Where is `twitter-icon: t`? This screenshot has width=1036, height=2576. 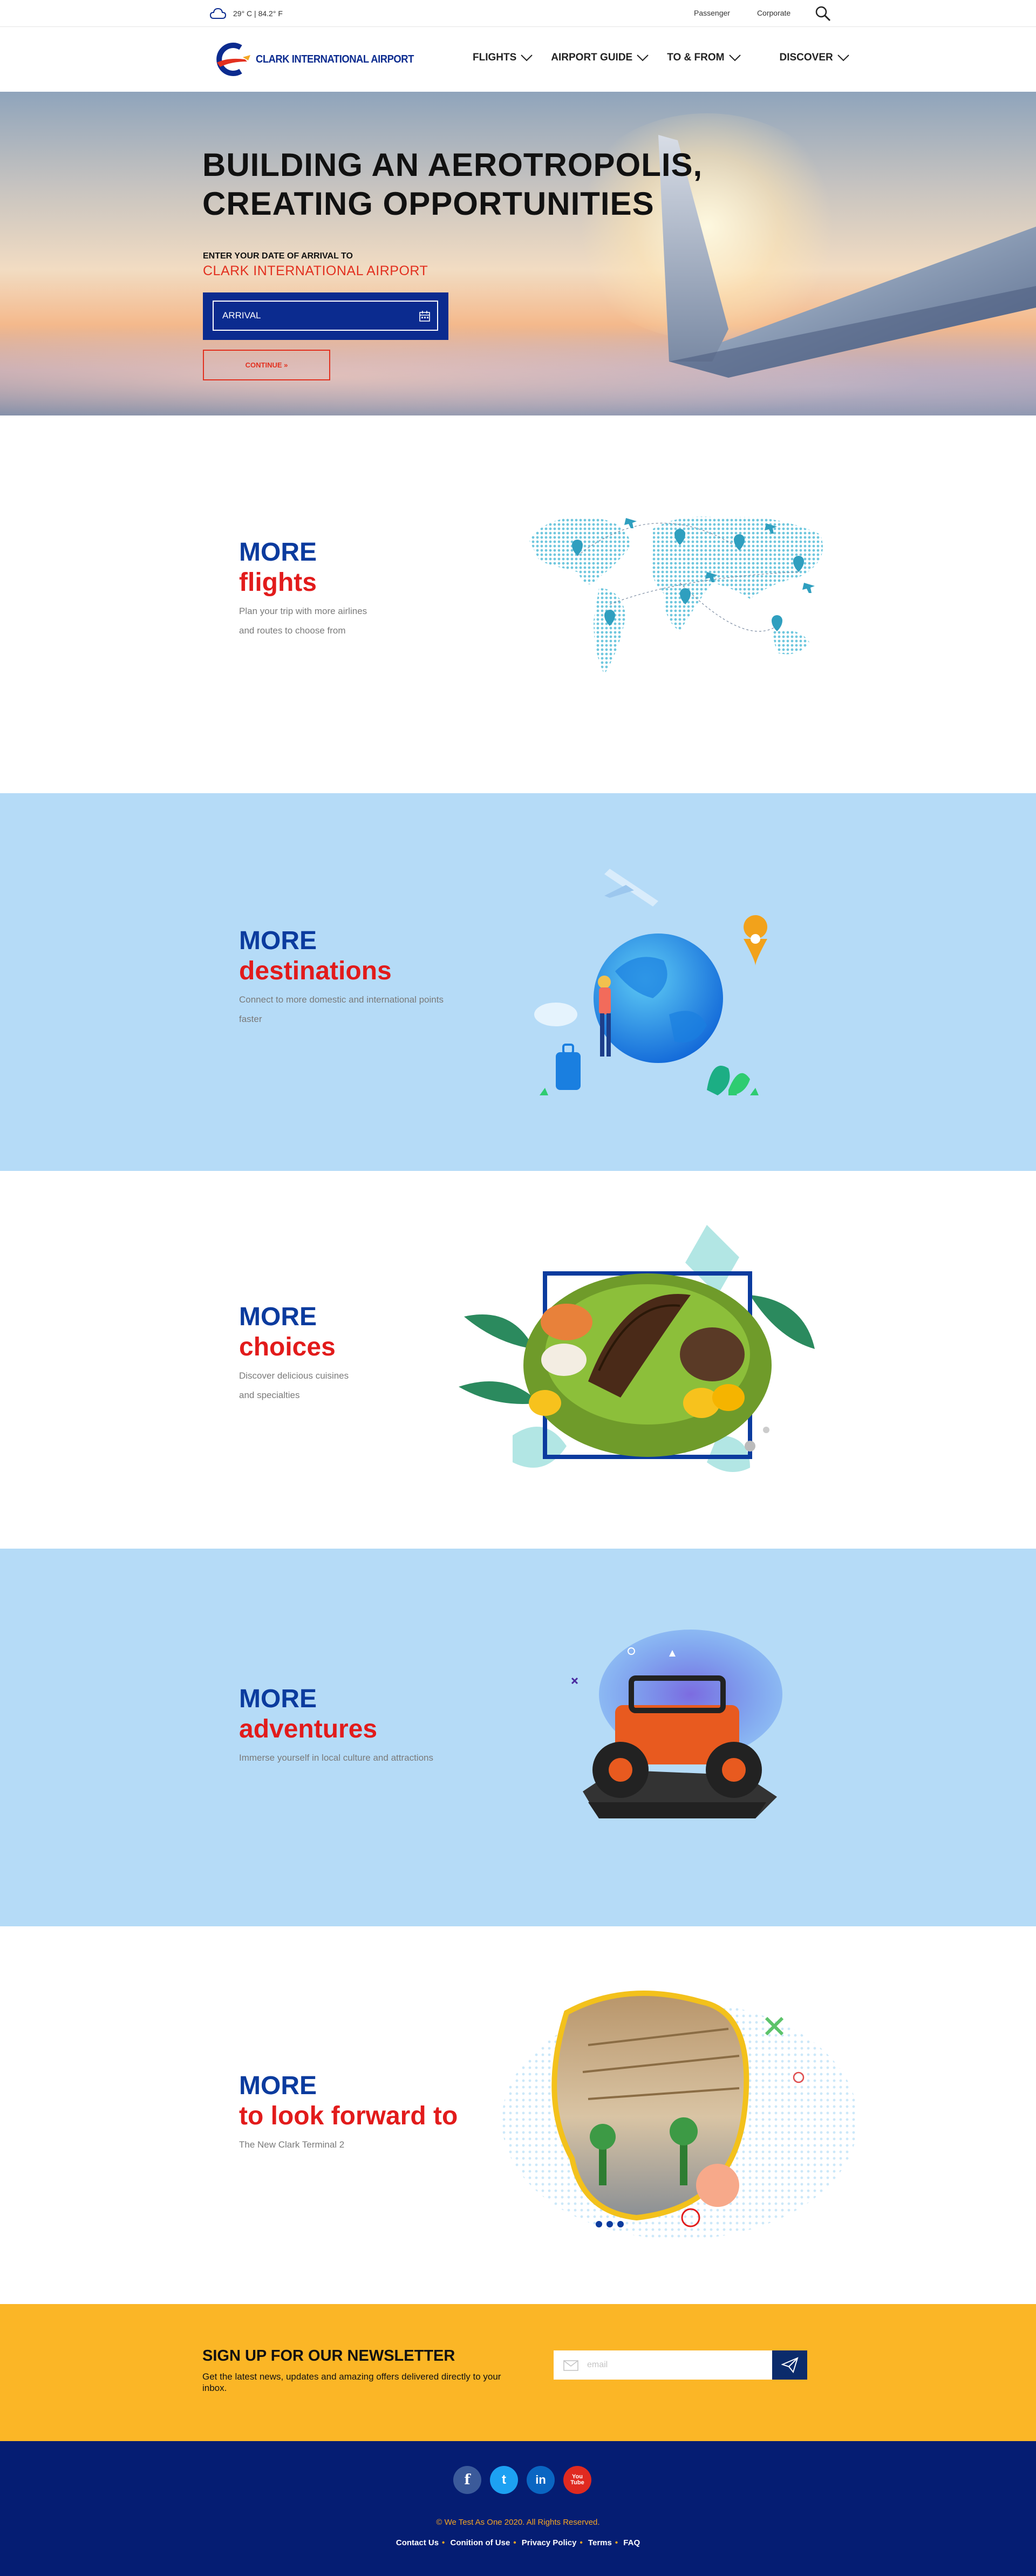 twitter-icon: t is located at coordinates (504, 2480).